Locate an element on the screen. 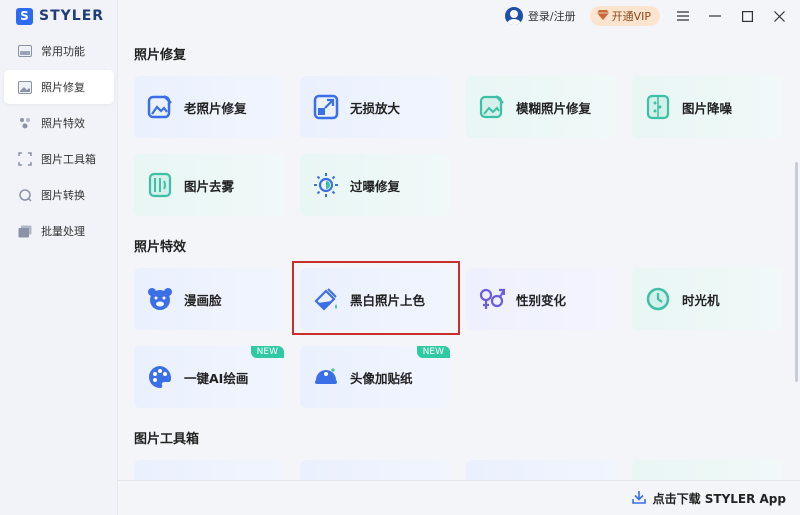  photo-repair-icon is located at coordinates (25, 87).